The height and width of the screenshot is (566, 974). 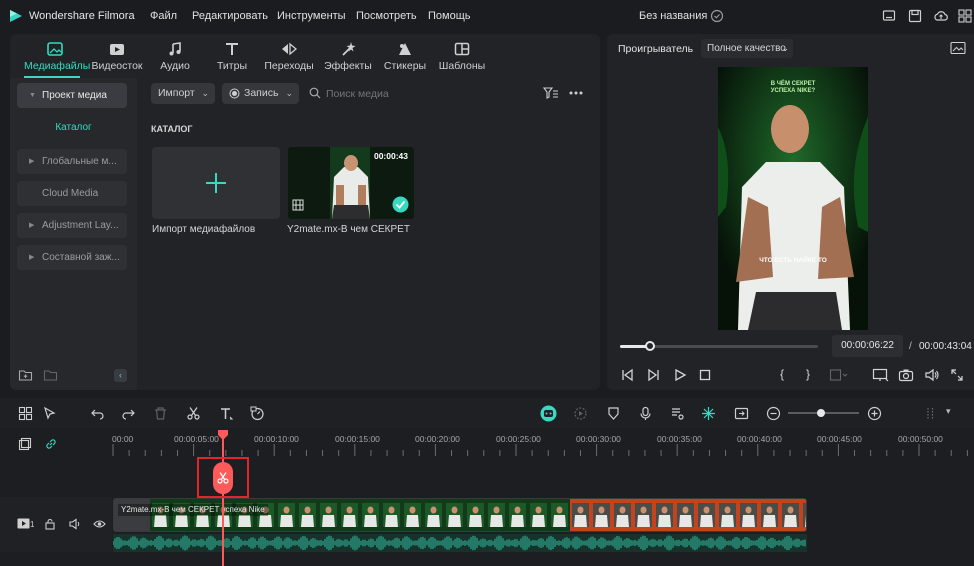 What do you see at coordinates (645, 413) in the screenshot?
I see `microphone-icon` at bounding box center [645, 413].